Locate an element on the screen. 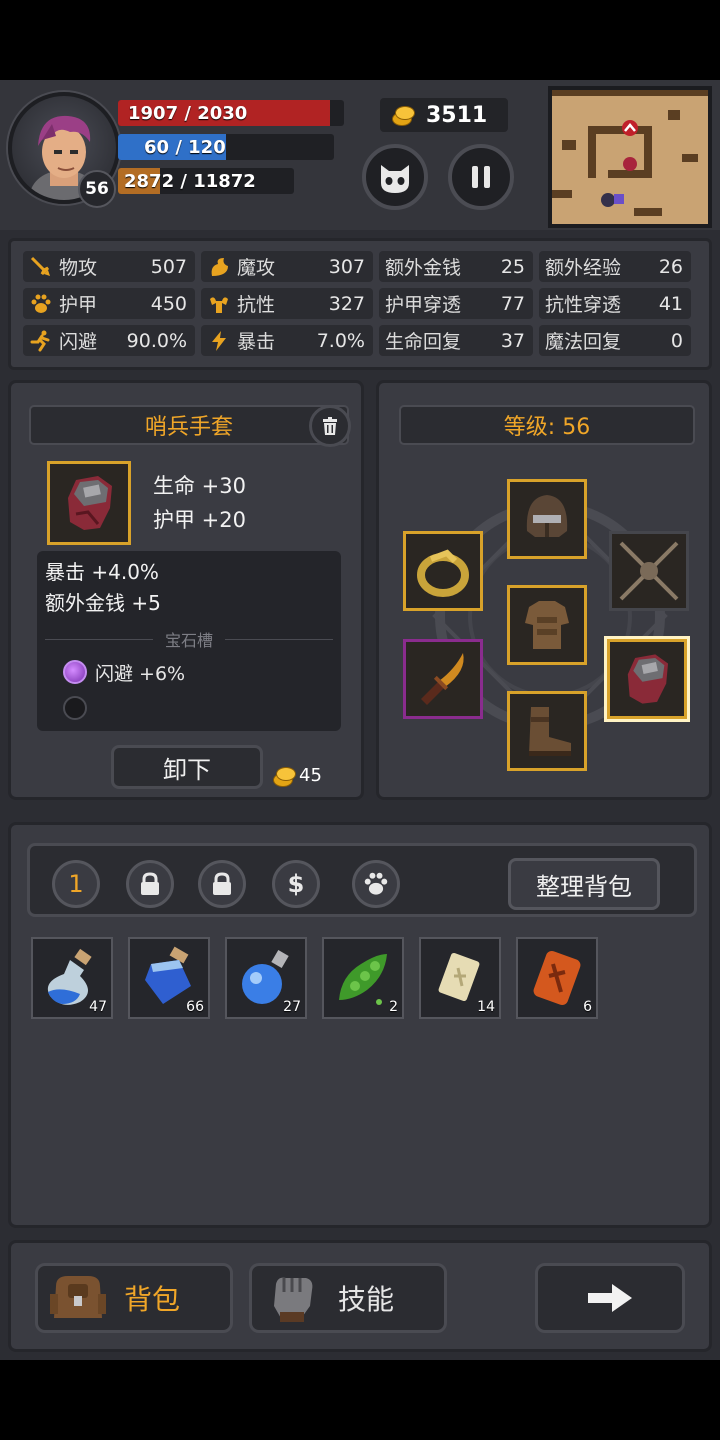  dagger-icon is located at coordinates (442, 679).